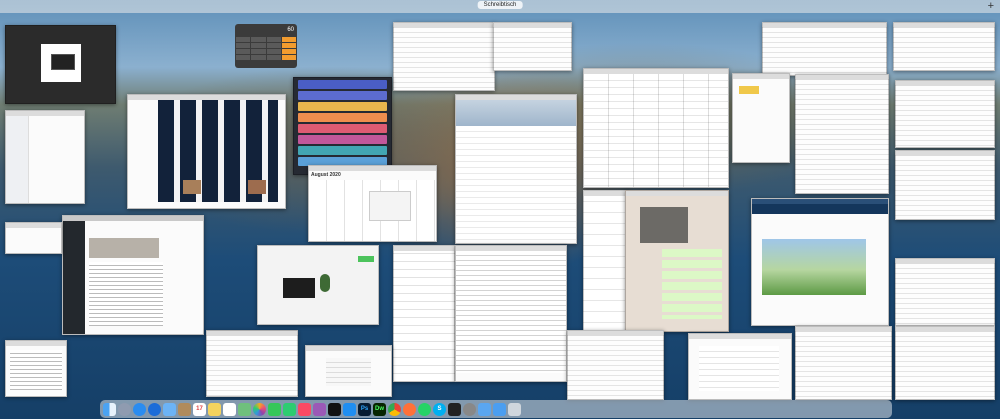  Describe the element at coordinates (511, 313) in the screenshot. I see `window-mail-message` at that location.